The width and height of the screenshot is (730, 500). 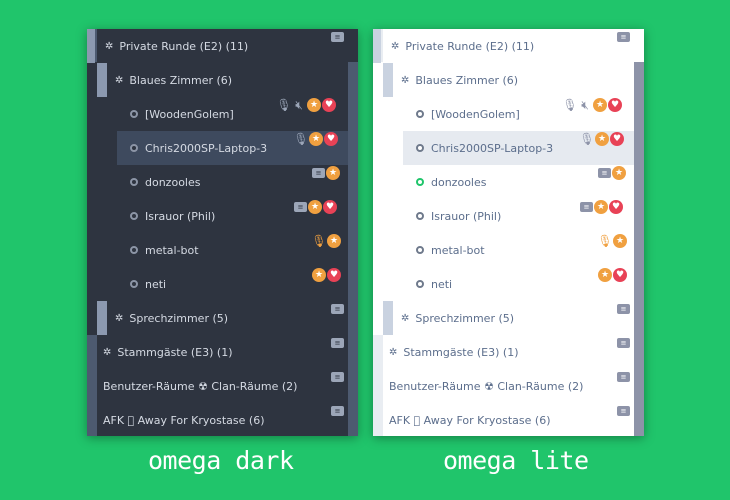 I want to click on theme-caption-dark: omega dark, so click(x=221, y=460).